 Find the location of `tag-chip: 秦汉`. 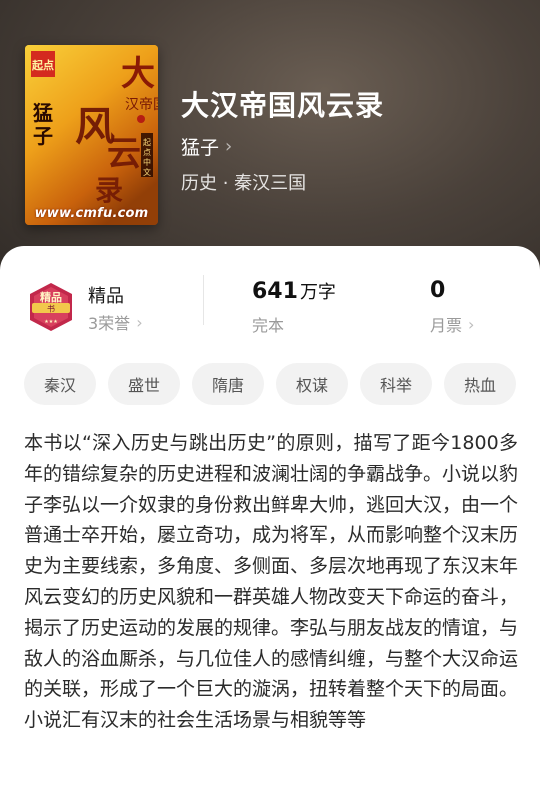

tag-chip: 秦汉 is located at coordinates (60, 384).